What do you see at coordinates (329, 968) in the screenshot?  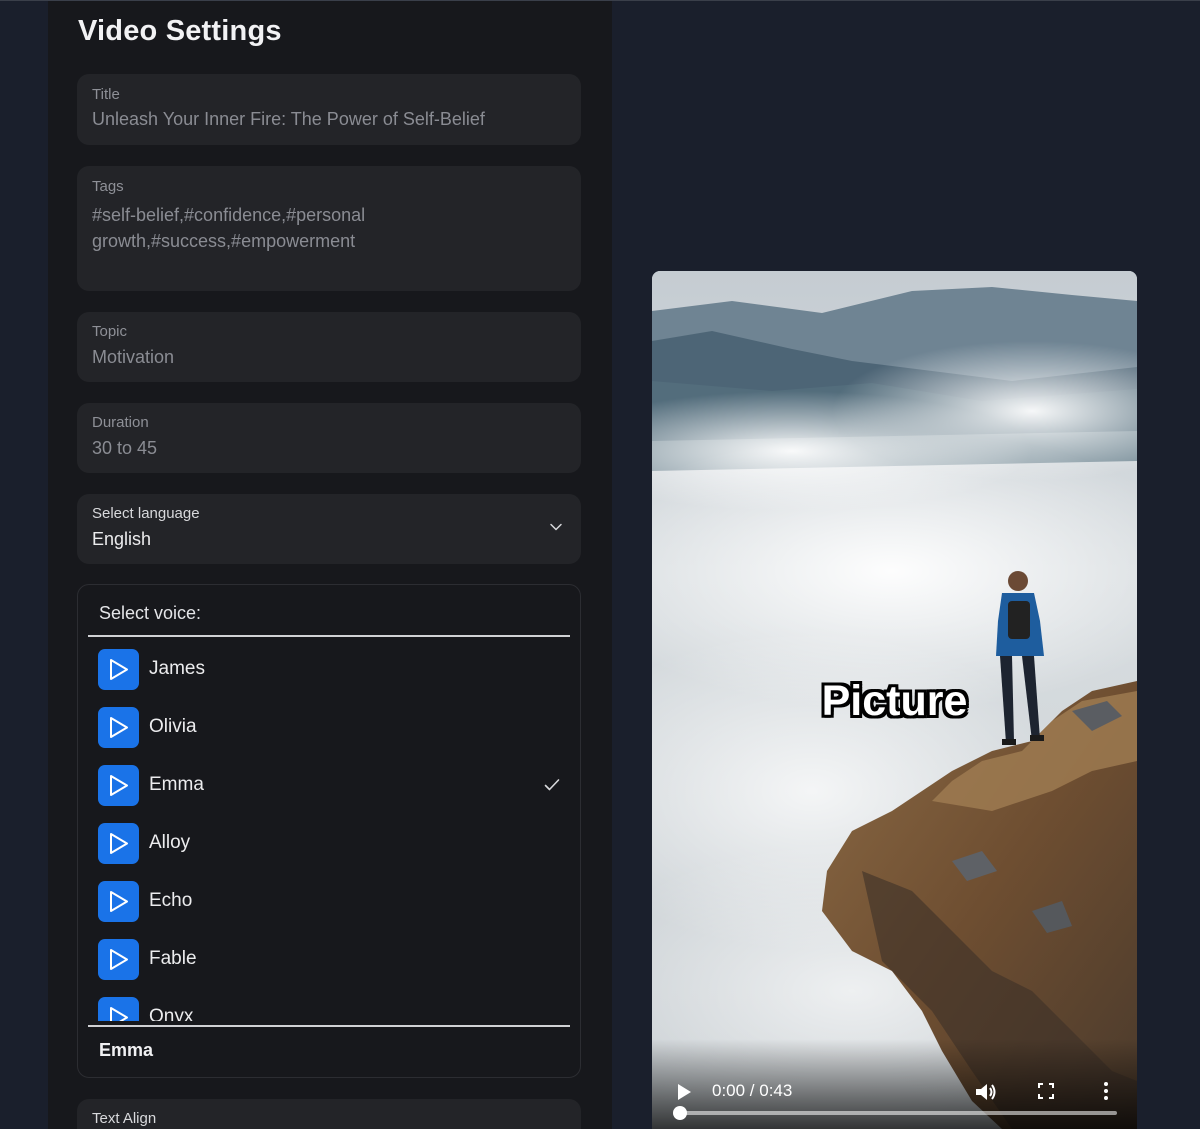 I see `voice-item-fable: Fable` at bounding box center [329, 968].